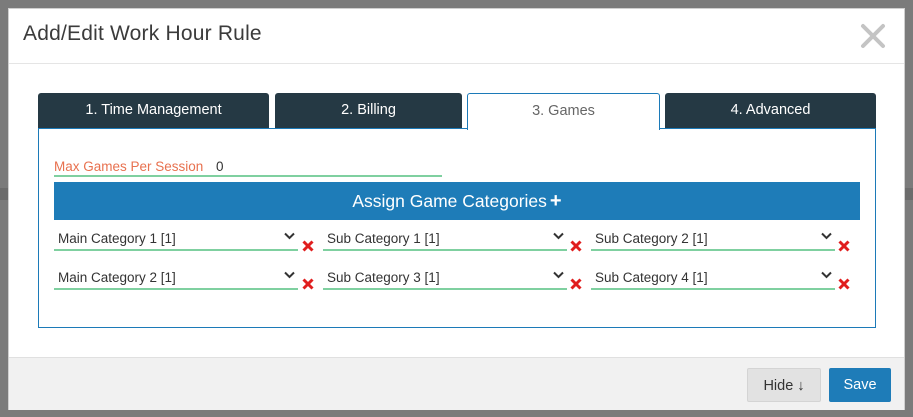 The height and width of the screenshot is (417, 913). What do you see at coordinates (713, 276) in the screenshot?
I see `category-select-sub-4: Sub Category 4 [1]` at bounding box center [713, 276].